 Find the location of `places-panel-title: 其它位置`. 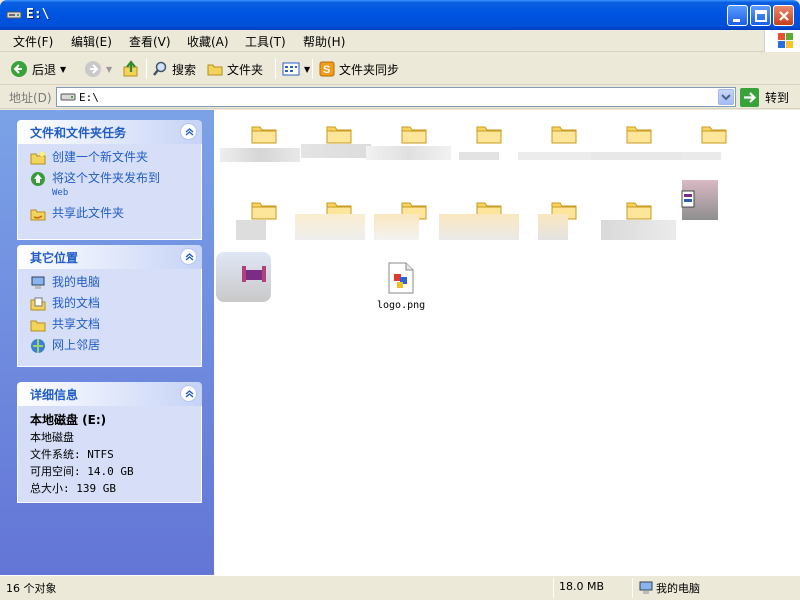

places-panel-title: 其它位置 is located at coordinates (54, 258).